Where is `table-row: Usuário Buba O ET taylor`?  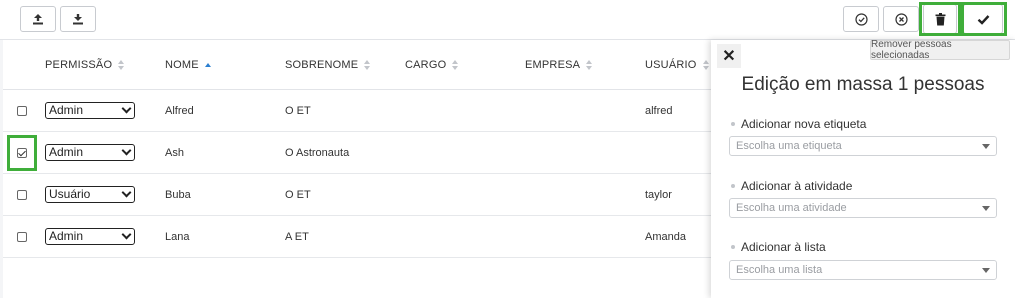
table-row: Usuário Buba O ET taylor is located at coordinates (357, 195).